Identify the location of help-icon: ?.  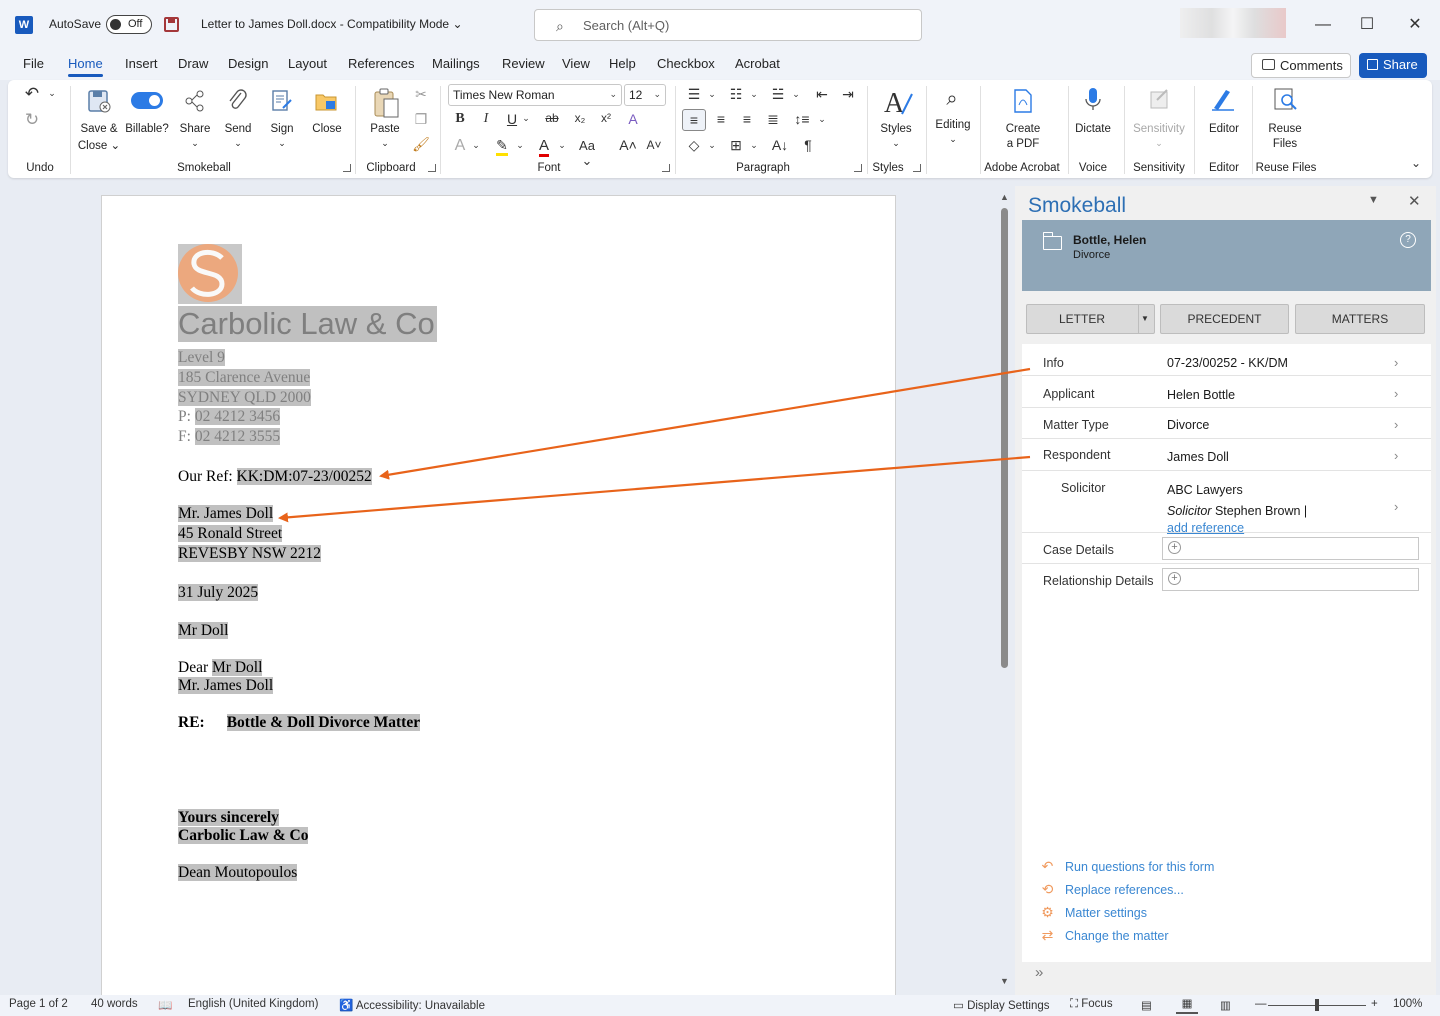
(1408, 240).